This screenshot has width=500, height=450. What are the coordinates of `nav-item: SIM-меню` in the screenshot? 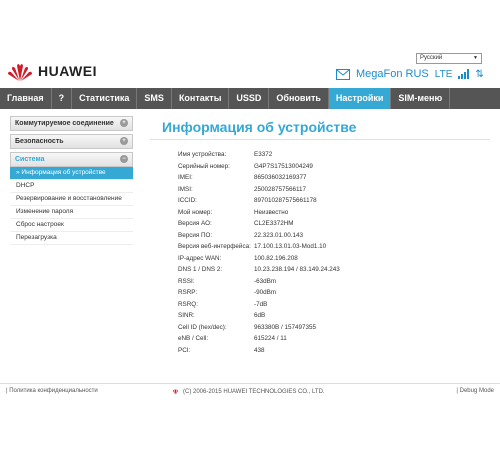 It's located at (421, 98).